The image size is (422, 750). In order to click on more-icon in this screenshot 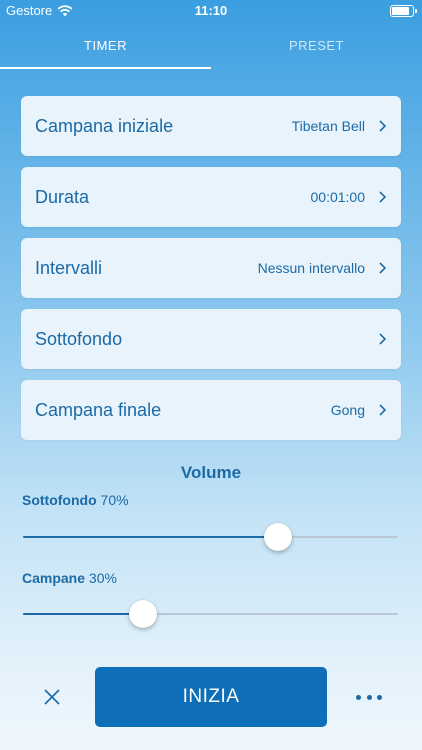, I will do `click(369, 697)`.